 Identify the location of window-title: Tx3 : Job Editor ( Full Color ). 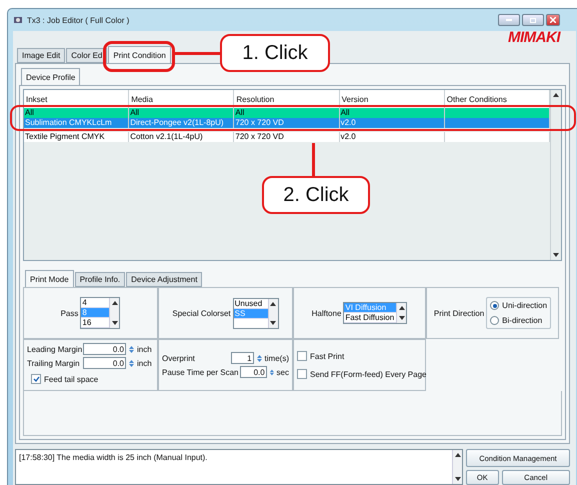
(78, 20).